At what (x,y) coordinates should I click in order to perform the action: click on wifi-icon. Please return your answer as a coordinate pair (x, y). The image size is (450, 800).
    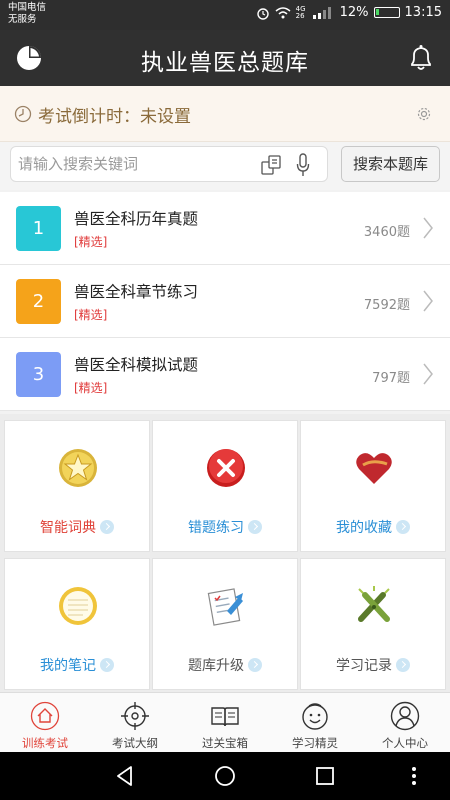
    Looking at the image, I should click on (283, 12).